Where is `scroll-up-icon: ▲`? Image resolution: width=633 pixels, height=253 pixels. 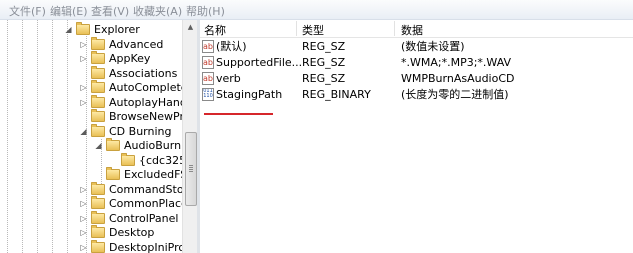
scroll-up-icon: ▲ is located at coordinates (190, 27).